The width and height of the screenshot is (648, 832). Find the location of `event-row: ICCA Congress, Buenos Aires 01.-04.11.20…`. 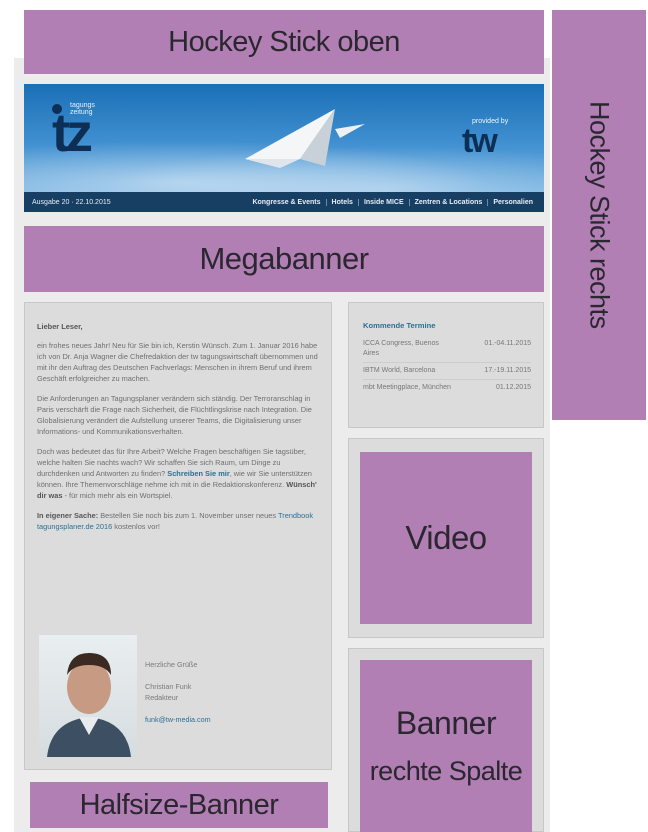

event-row: ICCA Congress, Buenos Aires 01.-04.11.20… is located at coordinates (447, 349).